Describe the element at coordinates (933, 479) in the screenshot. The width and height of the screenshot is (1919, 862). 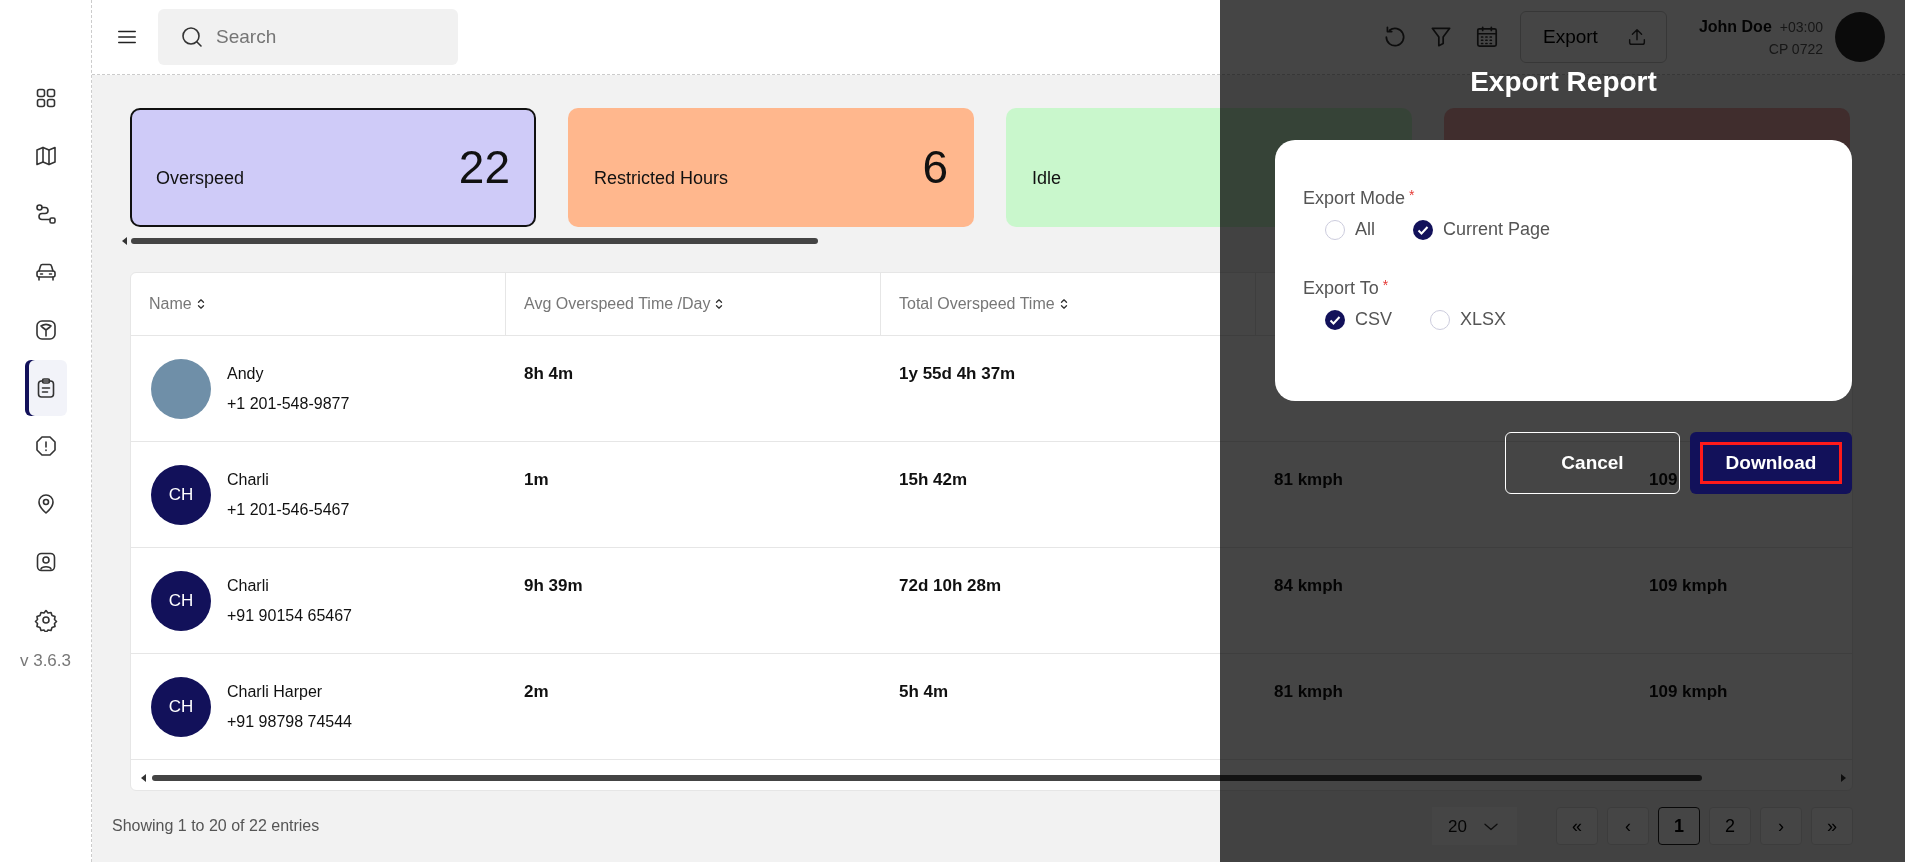
I see `table-cell: 15h 42m` at that location.